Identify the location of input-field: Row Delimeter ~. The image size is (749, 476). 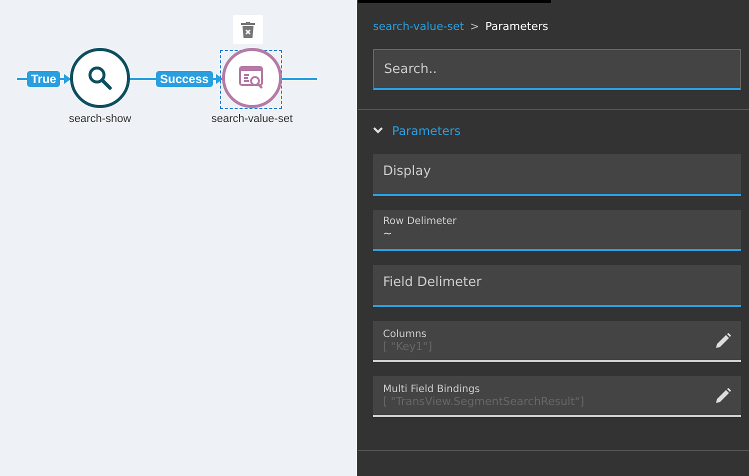
(557, 230).